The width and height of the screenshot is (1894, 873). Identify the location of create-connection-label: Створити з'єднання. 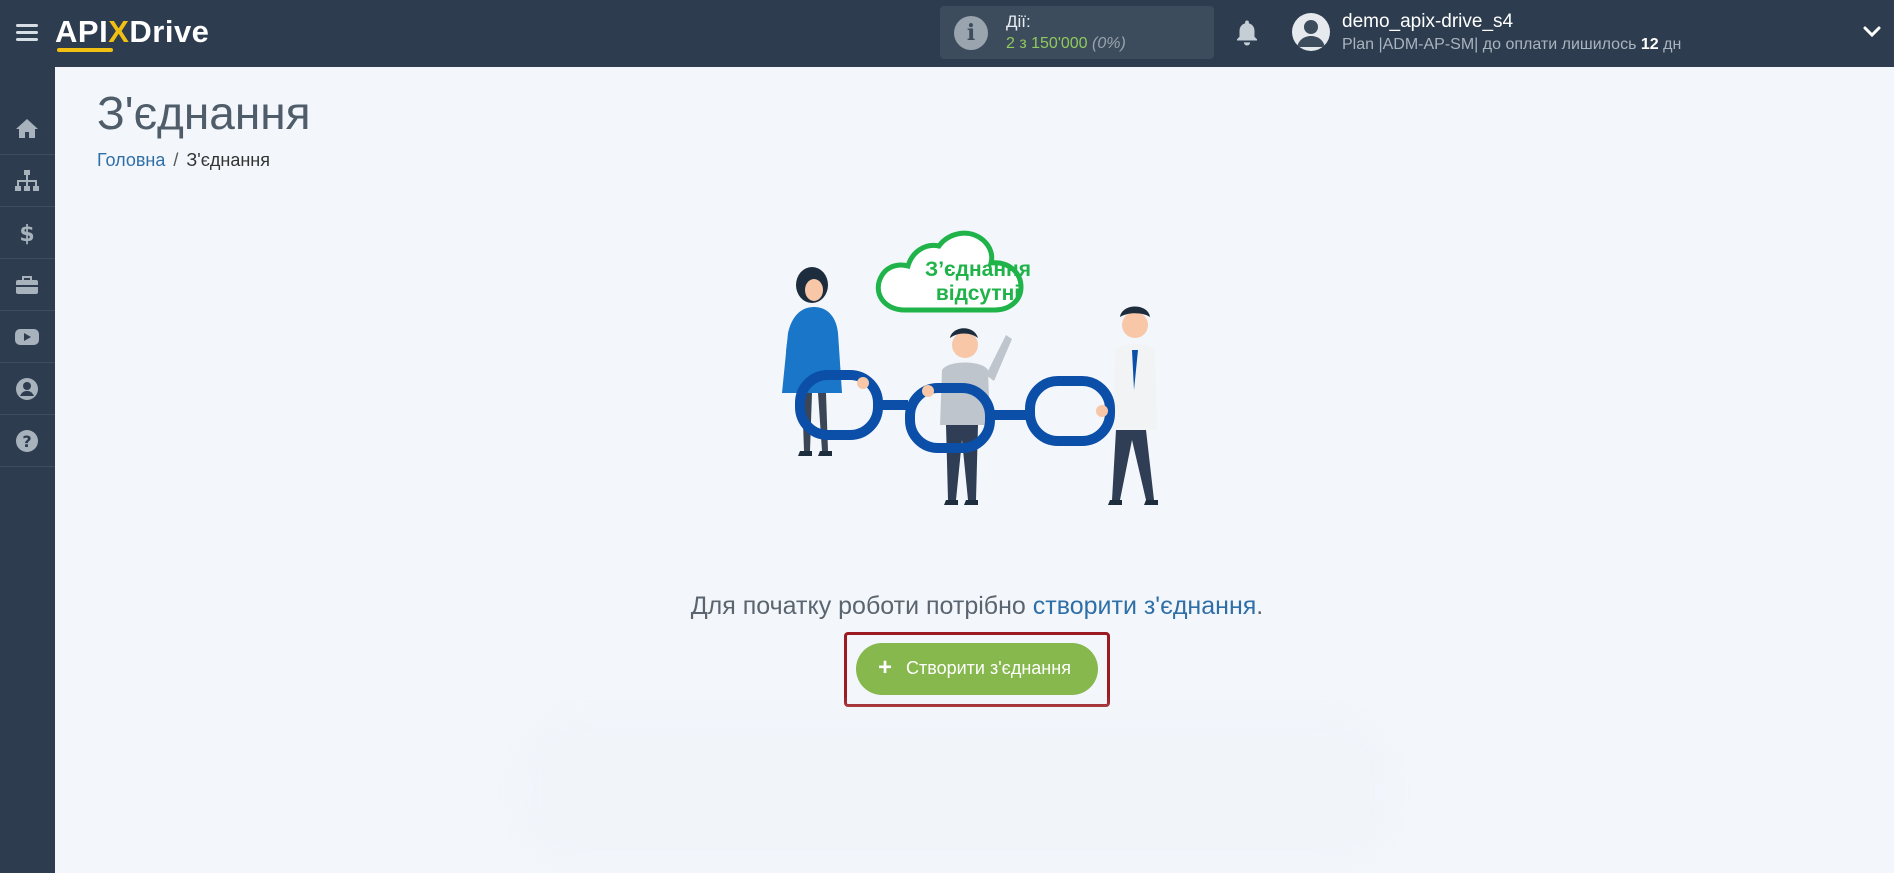
(988, 668).